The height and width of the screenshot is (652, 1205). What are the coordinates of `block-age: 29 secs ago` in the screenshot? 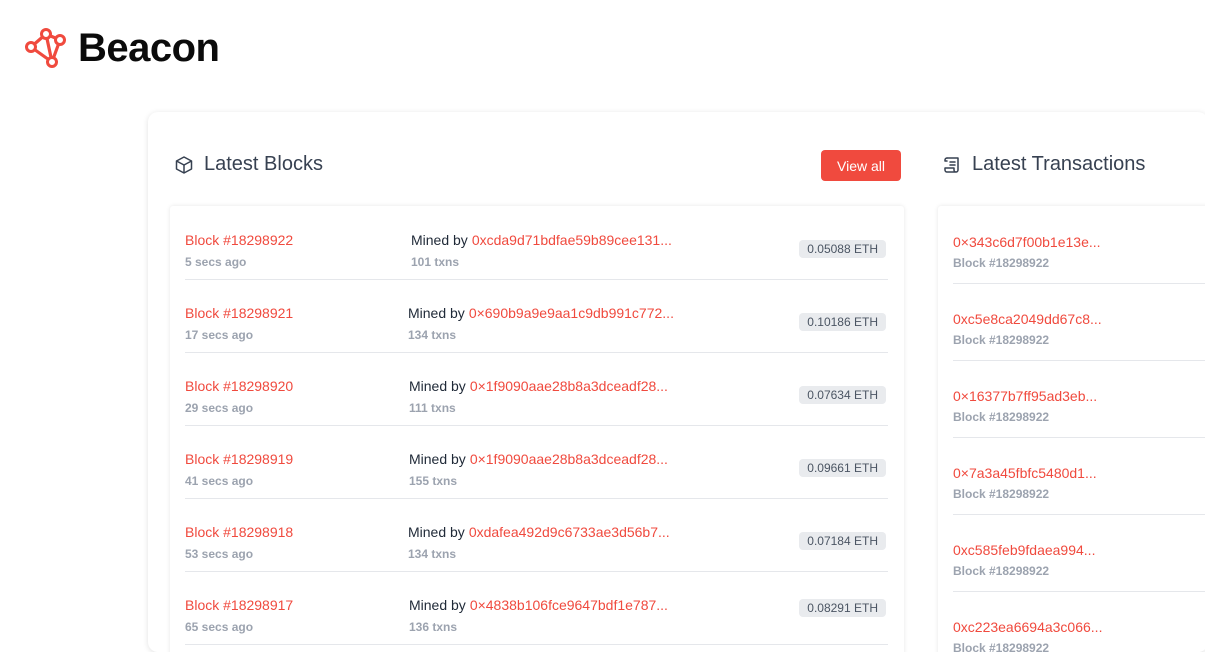 It's located at (219, 408).